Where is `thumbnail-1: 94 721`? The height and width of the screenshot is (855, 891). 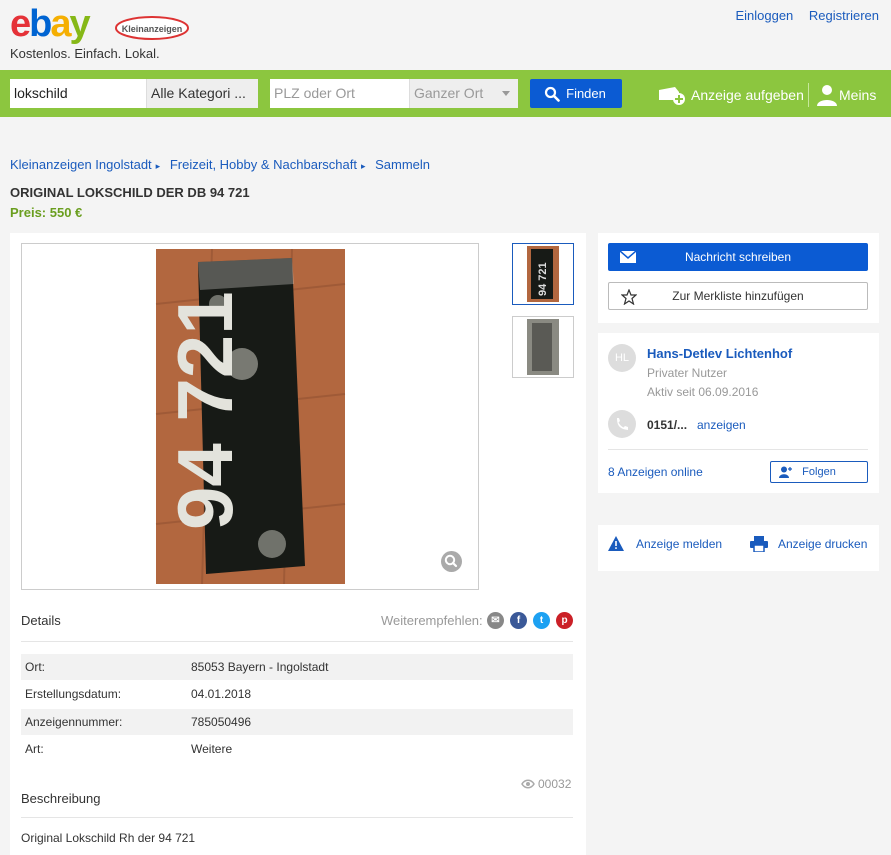 thumbnail-1: 94 721 is located at coordinates (543, 274).